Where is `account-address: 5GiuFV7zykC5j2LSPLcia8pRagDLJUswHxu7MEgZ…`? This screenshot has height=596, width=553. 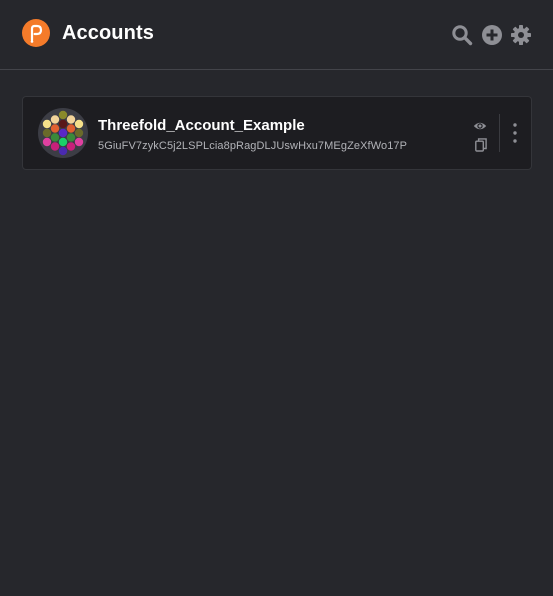 account-address: 5GiuFV7zykC5j2LSPLcia8pRagDLJUswHxu7MEgZ… is located at coordinates (253, 146).